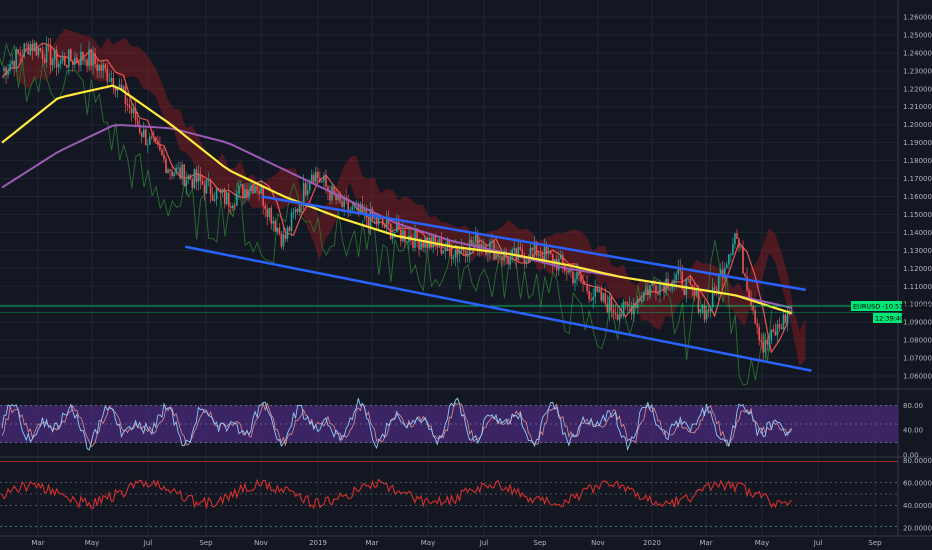 Image resolution: width=932 pixels, height=550 pixels. Describe the element at coordinates (917, 359) in the screenshot. I see `price-tick-label: 1.07000` at that location.